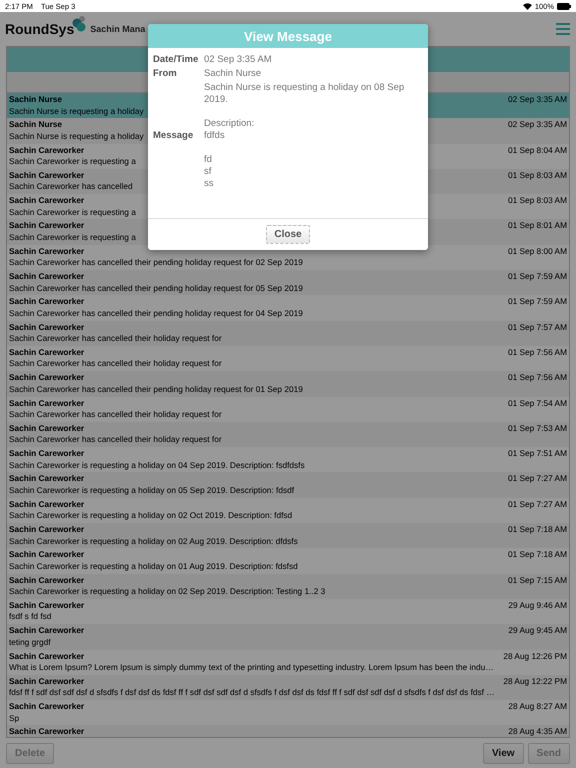  I want to click on message-text: Sachin Careworker is requesting a holiday on 05 Sep 2019. Description: fdsdf, so click(151, 490).